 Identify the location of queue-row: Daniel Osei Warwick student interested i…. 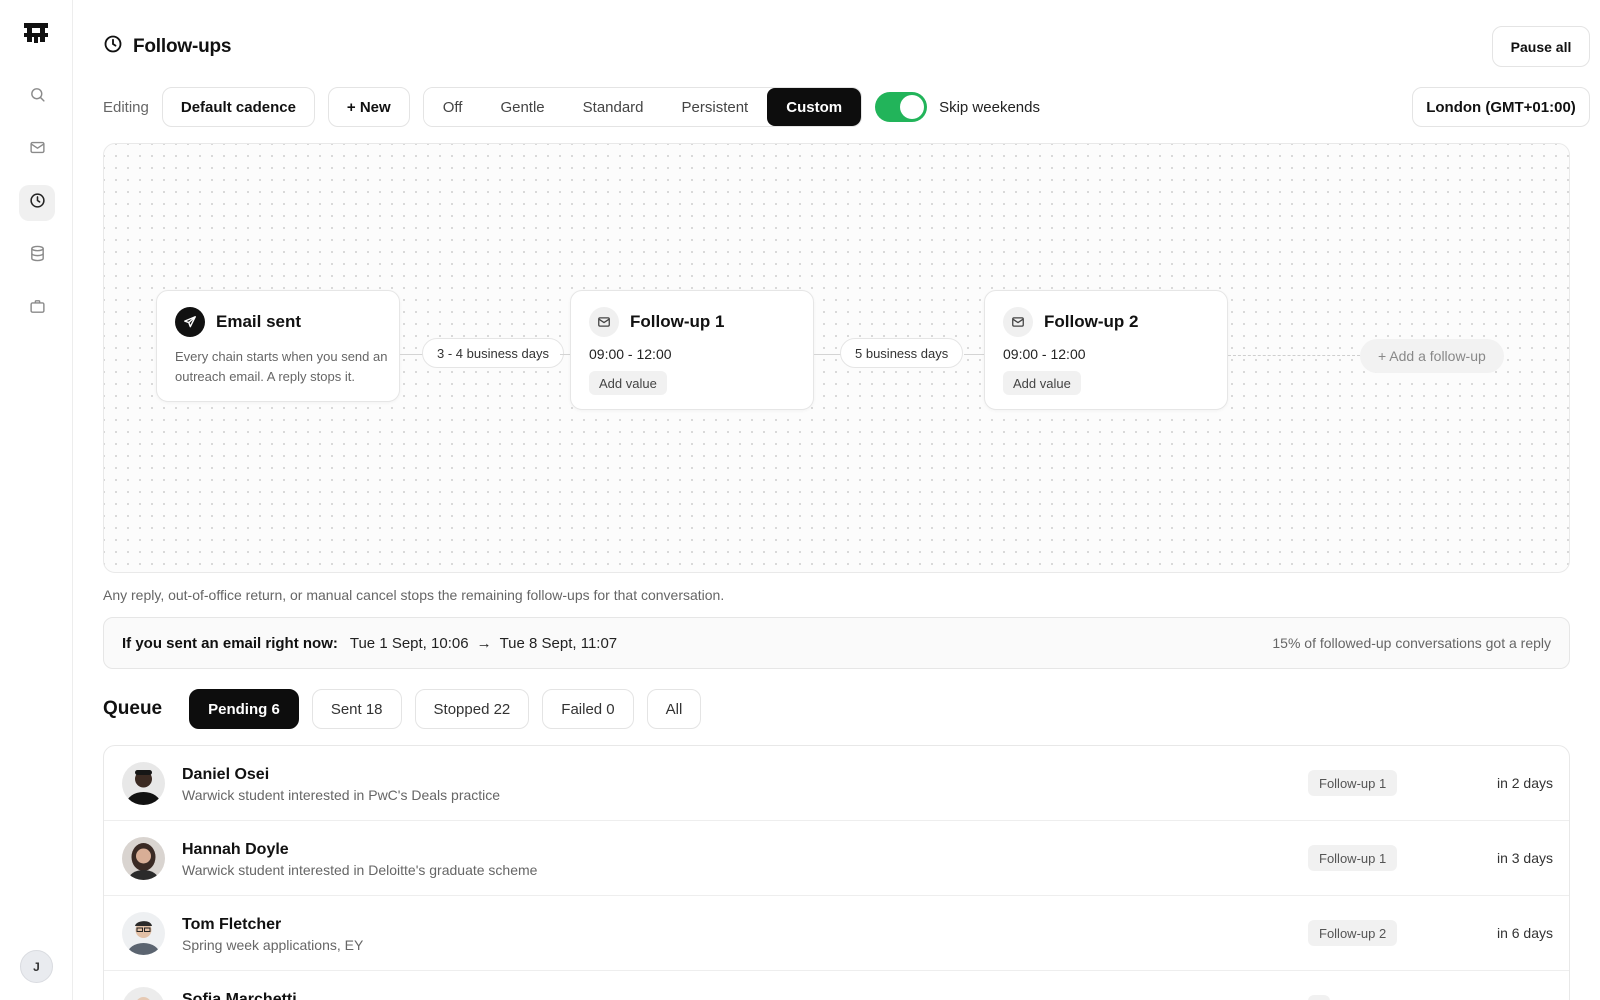
(836, 783).